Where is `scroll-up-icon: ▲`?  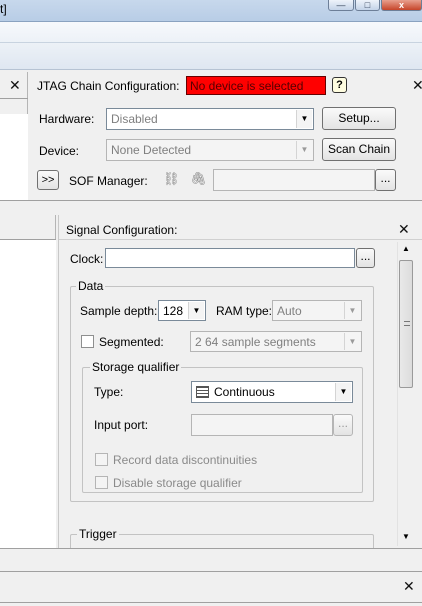
scroll-up-icon: ▲ is located at coordinates (406, 248).